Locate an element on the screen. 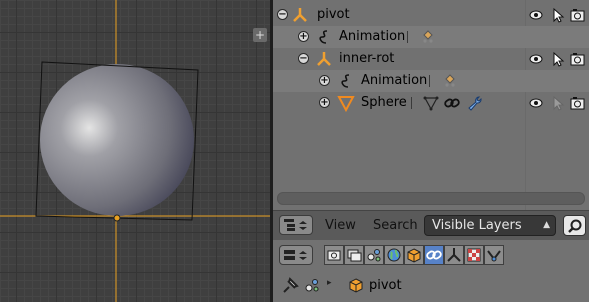 This screenshot has width=589, height=302. physics-icon is located at coordinates (494, 256).